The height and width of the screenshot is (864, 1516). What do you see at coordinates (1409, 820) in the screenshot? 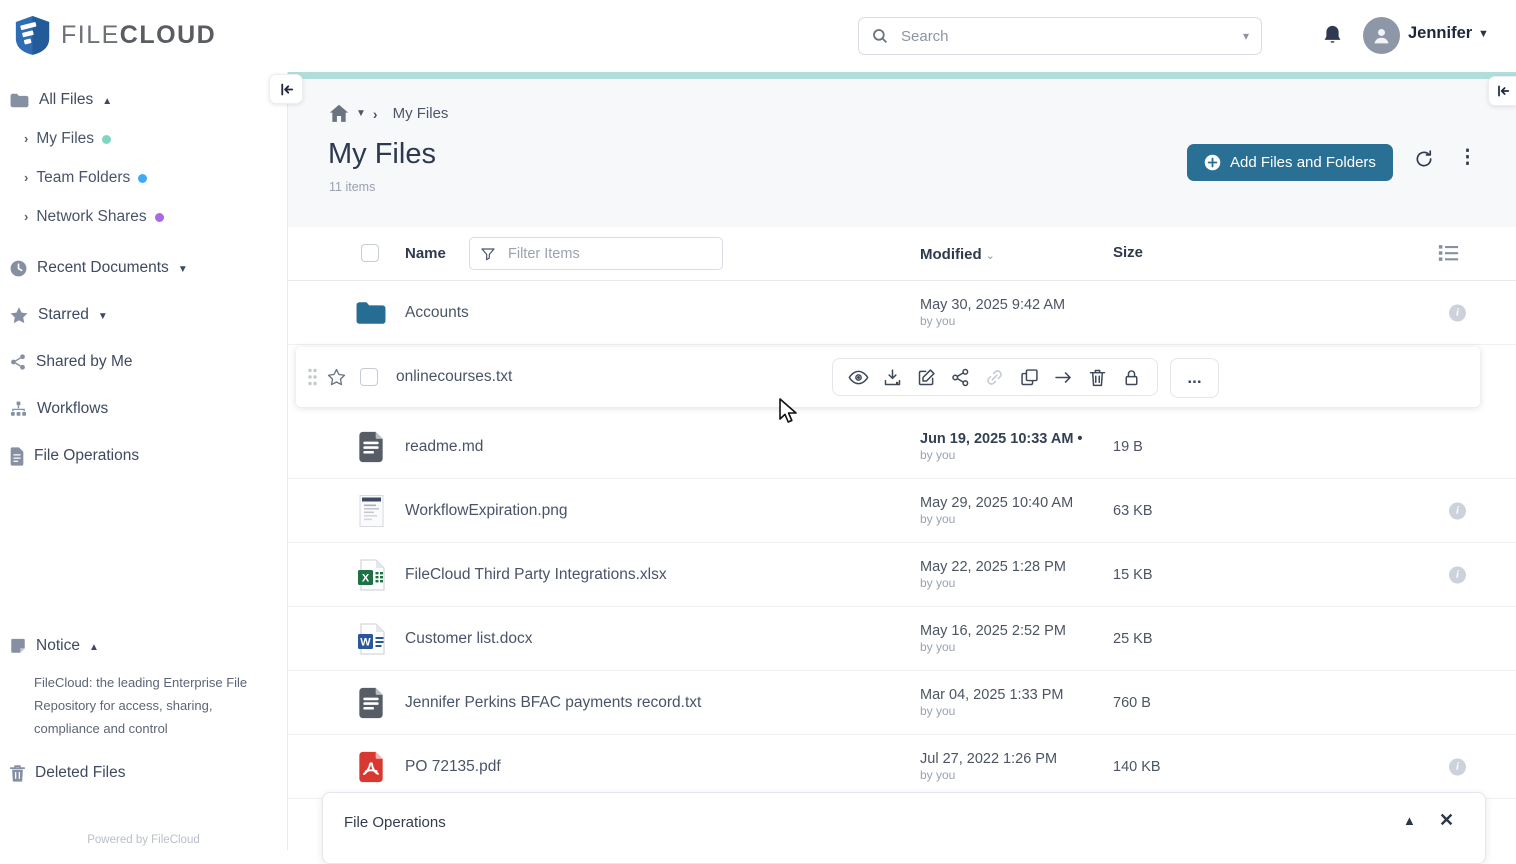
I see `panel-expand-caret-icon: ▲` at bounding box center [1409, 820].